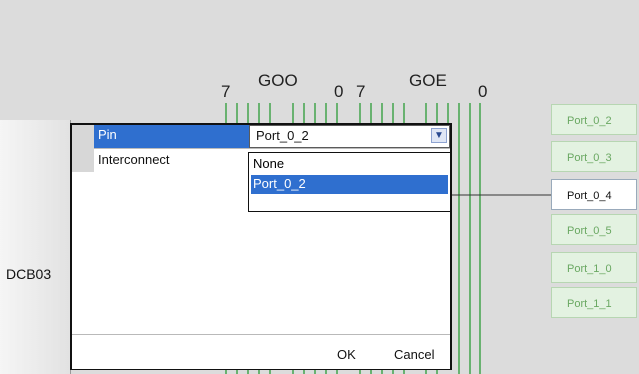 Image resolution: width=639 pixels, height=374 pixels. I want to click on dcb-block, so click(35, 247).